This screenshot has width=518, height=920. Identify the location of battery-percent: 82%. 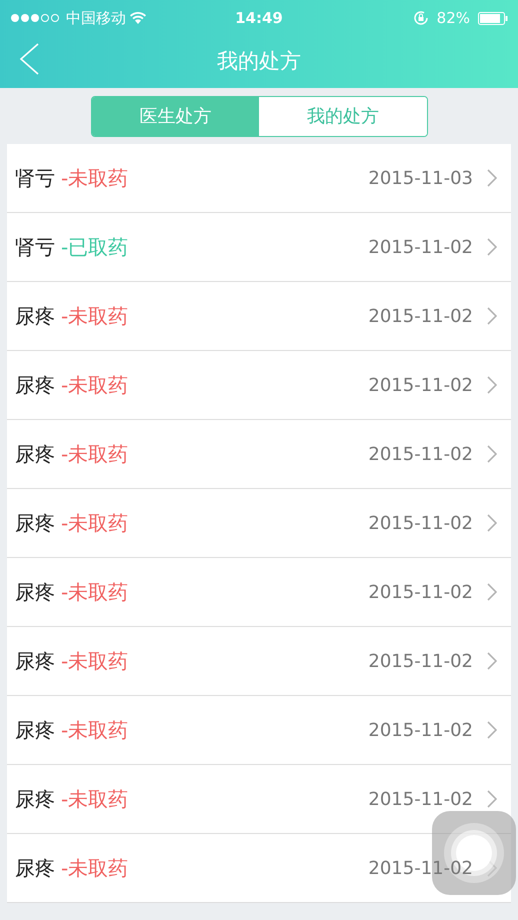
(453, 18).